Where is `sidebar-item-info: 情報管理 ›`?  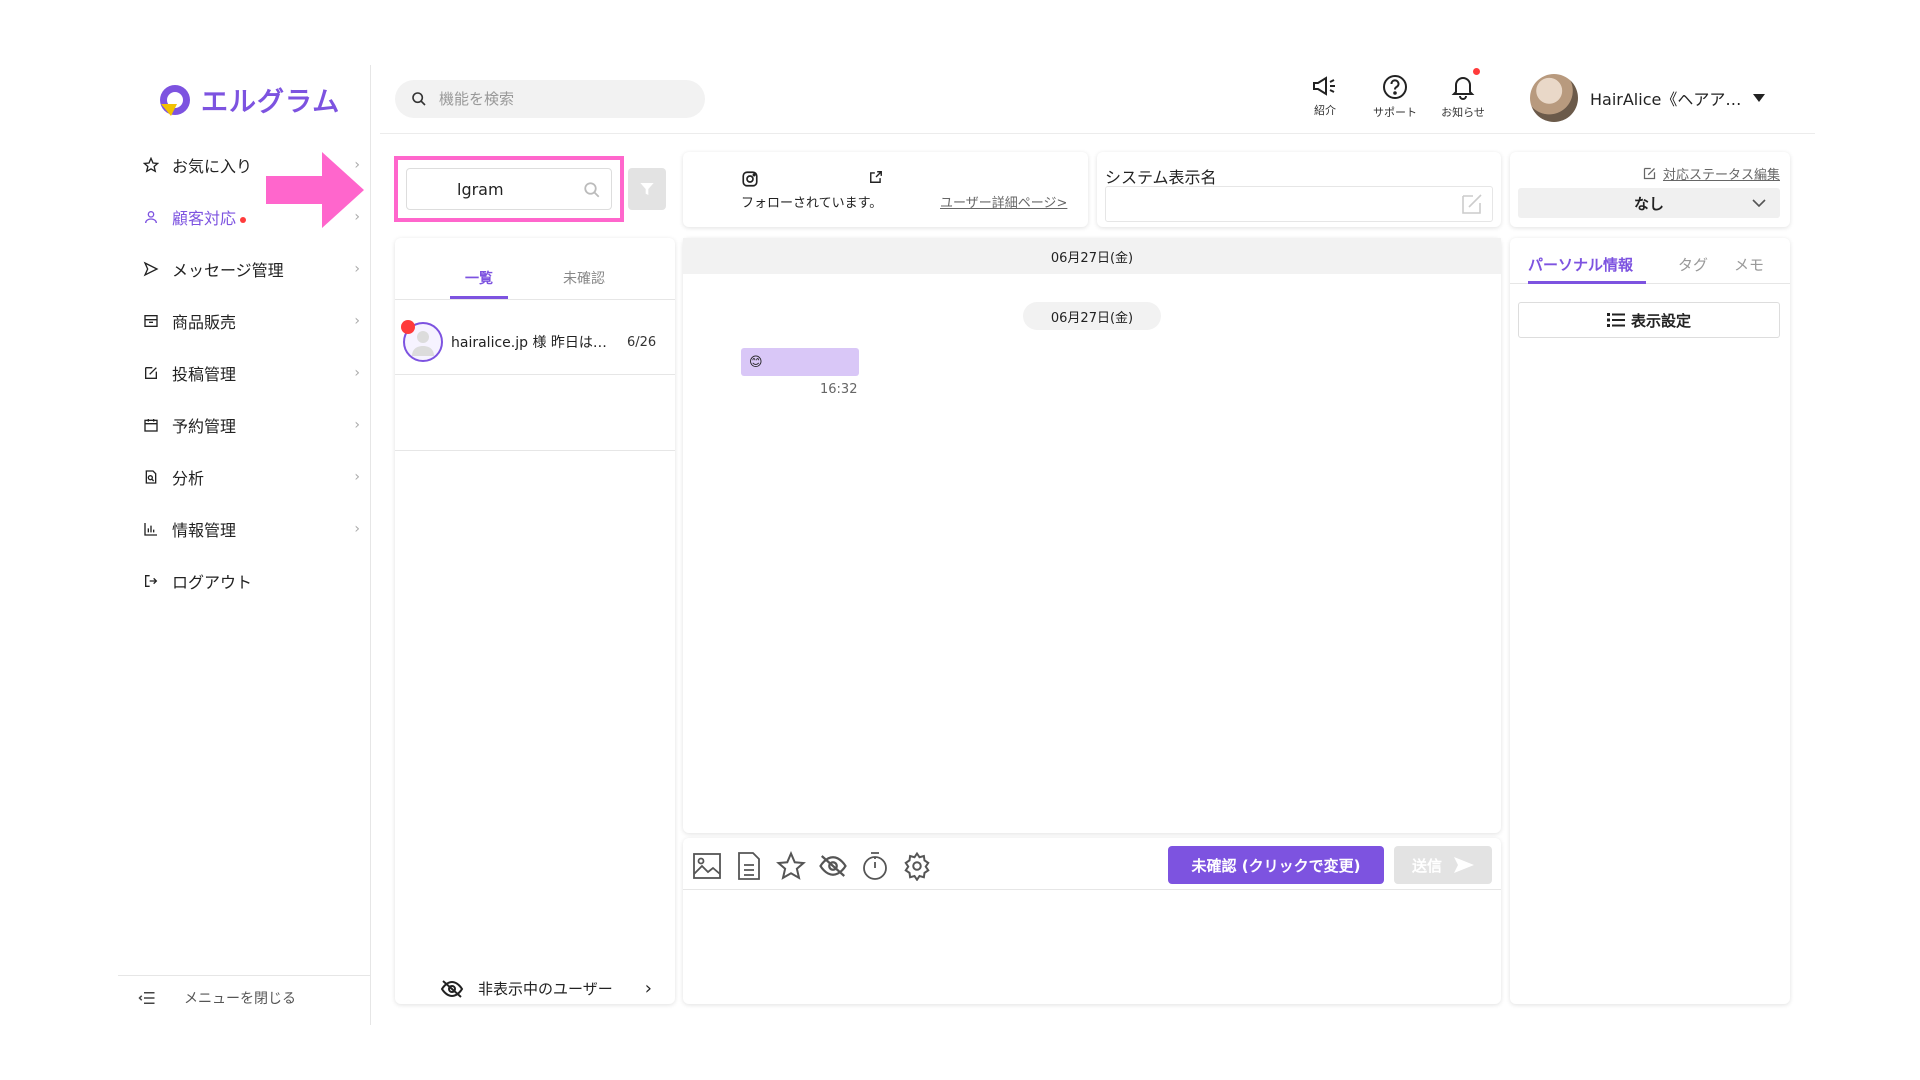
sidebar-item-info: 情報管理 › is located at coordinates (250, 529).